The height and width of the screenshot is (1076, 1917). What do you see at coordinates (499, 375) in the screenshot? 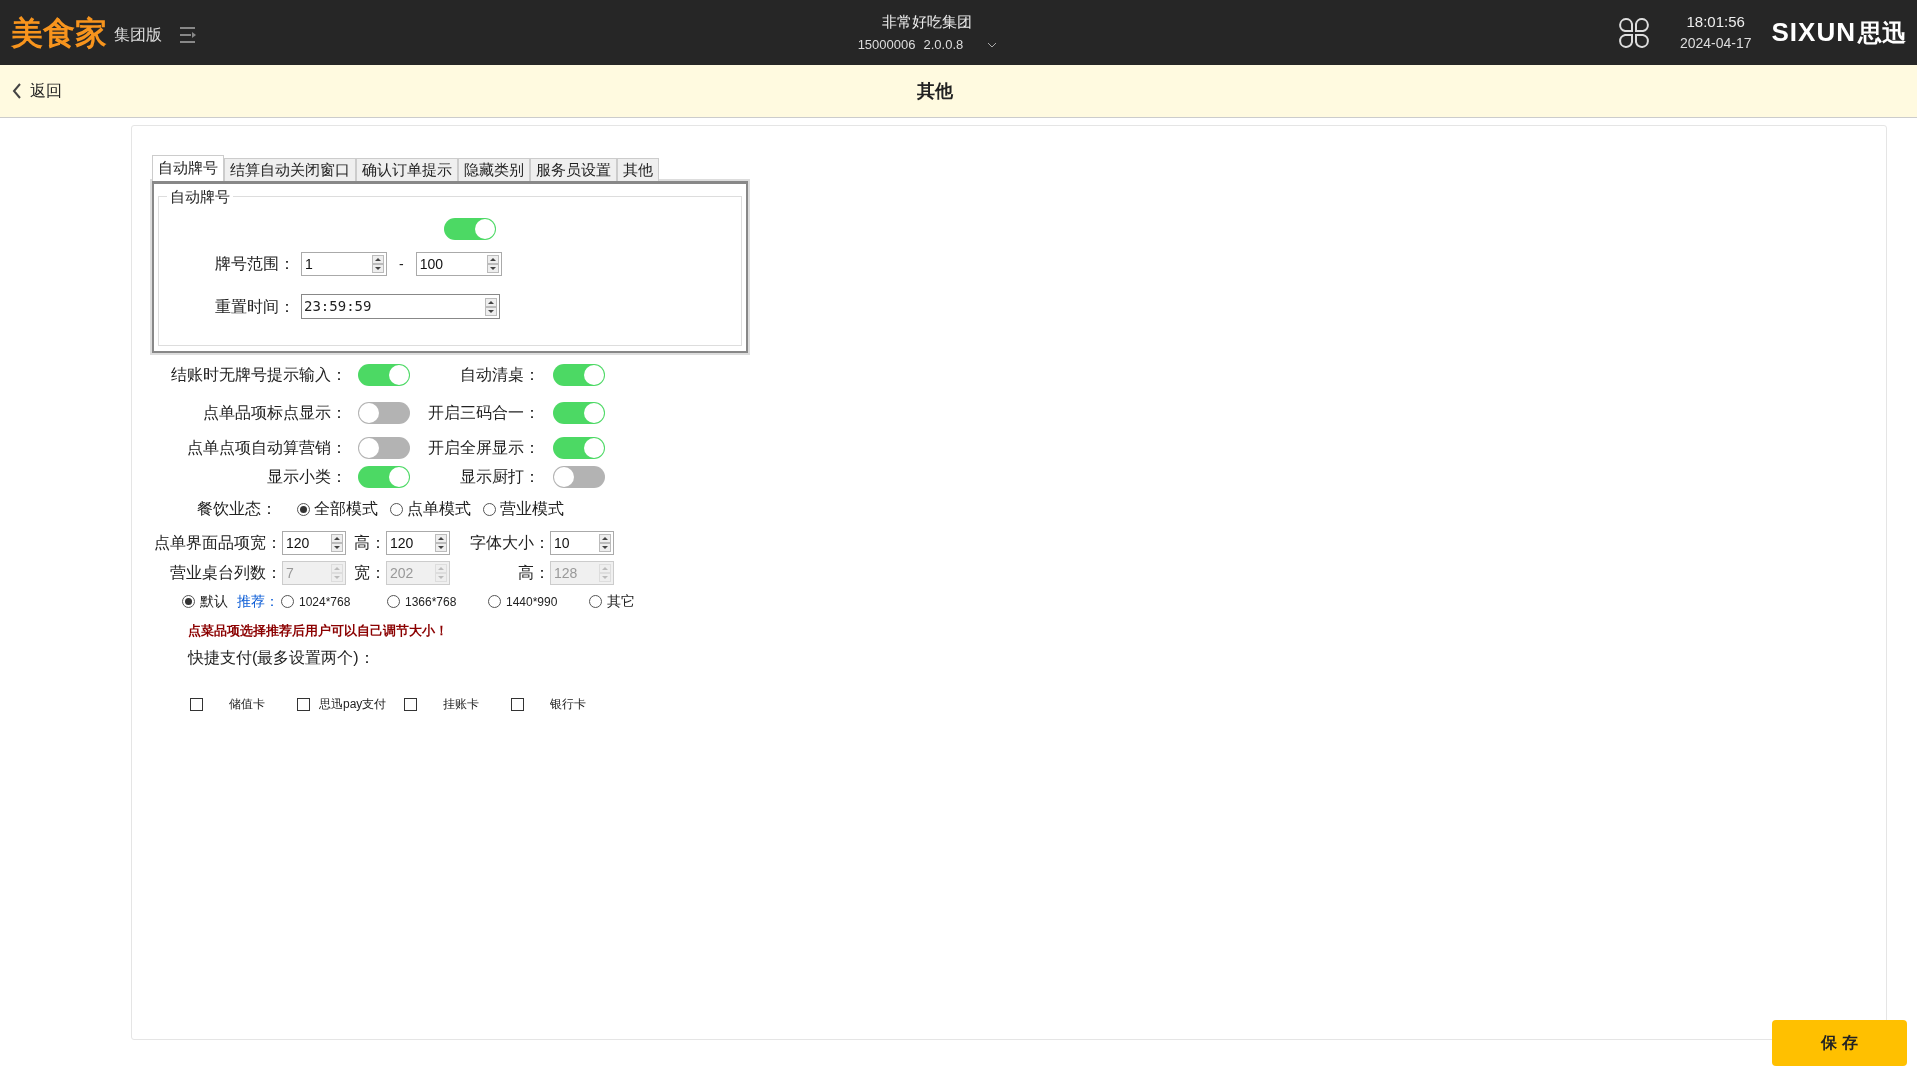
I see `setting-label: 自动清桌：` at bounding box center [499, 375].